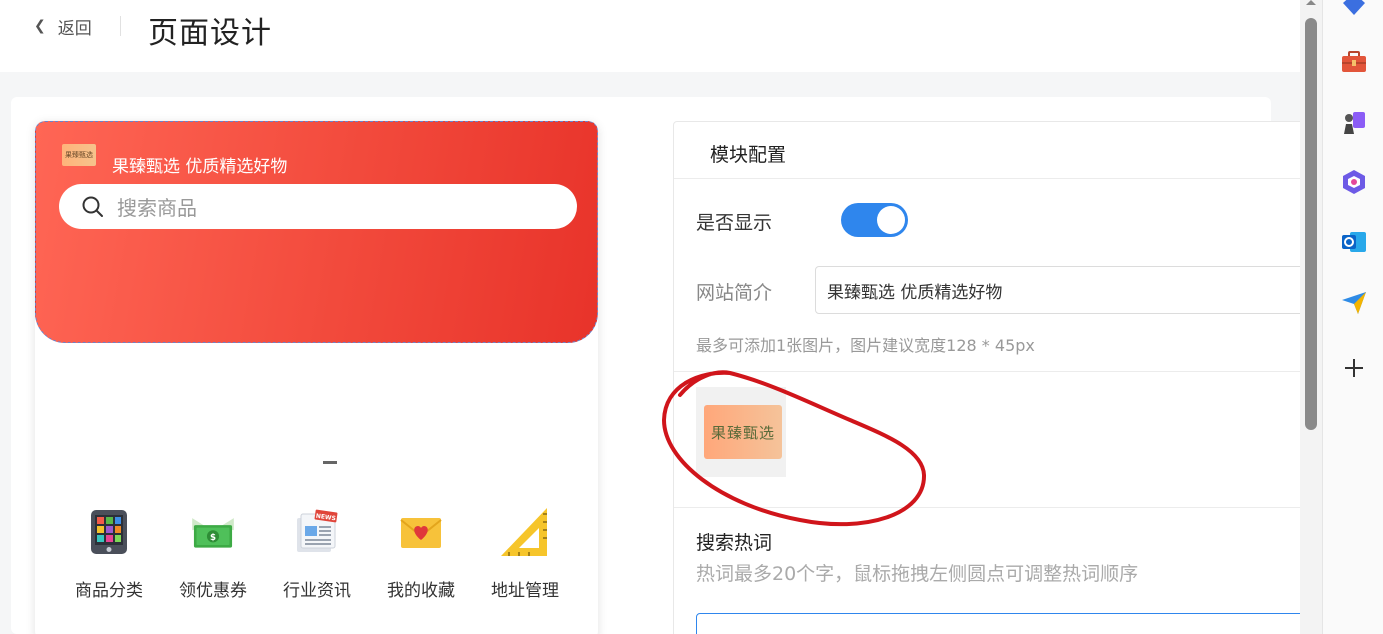 The width and height of the screenshot is (1383, 634). What do you see at coordinates (734, 293) in the screenshot?
I see `site-intro-label: 网站简介` at bounding box center [734, 293].